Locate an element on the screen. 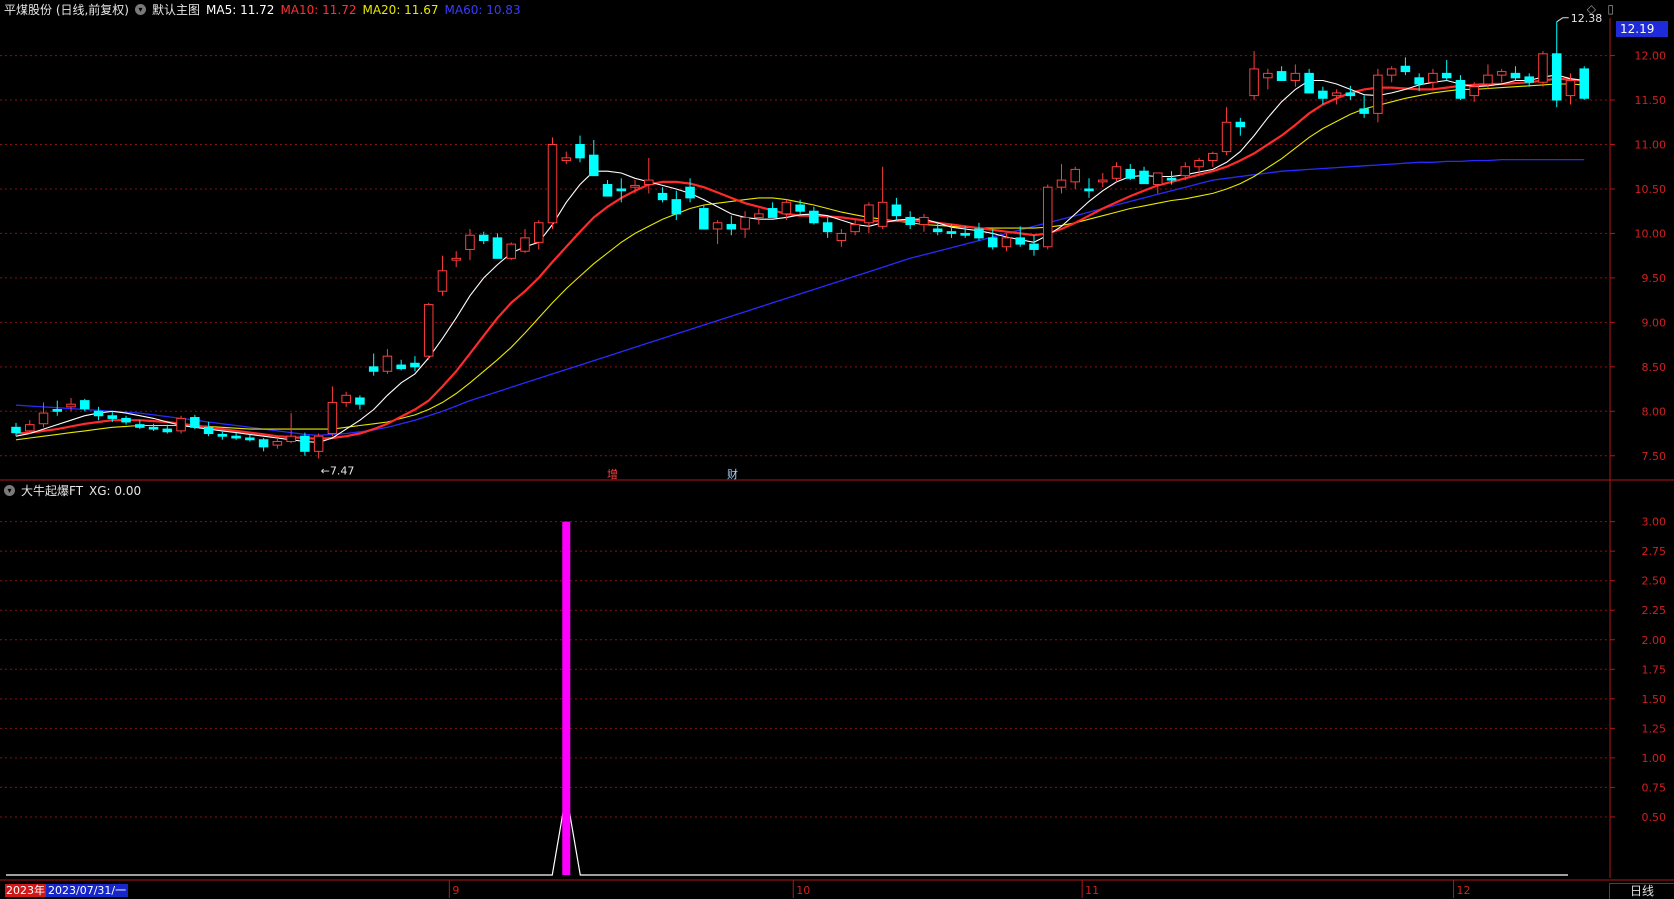  date-cursor-date: 2023/07/31/一 is located at coordinates (87, 890).